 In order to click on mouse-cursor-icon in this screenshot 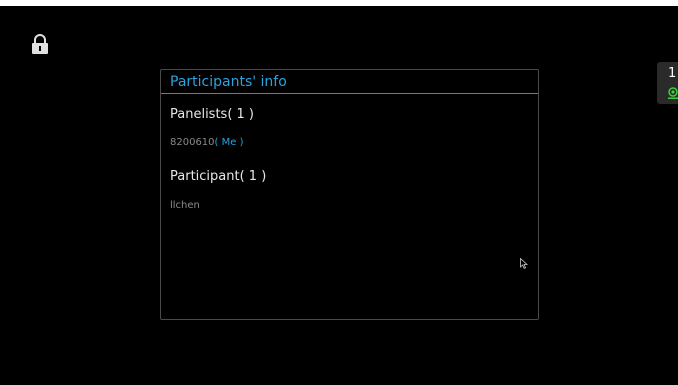, I will do `click(524, 263)`.